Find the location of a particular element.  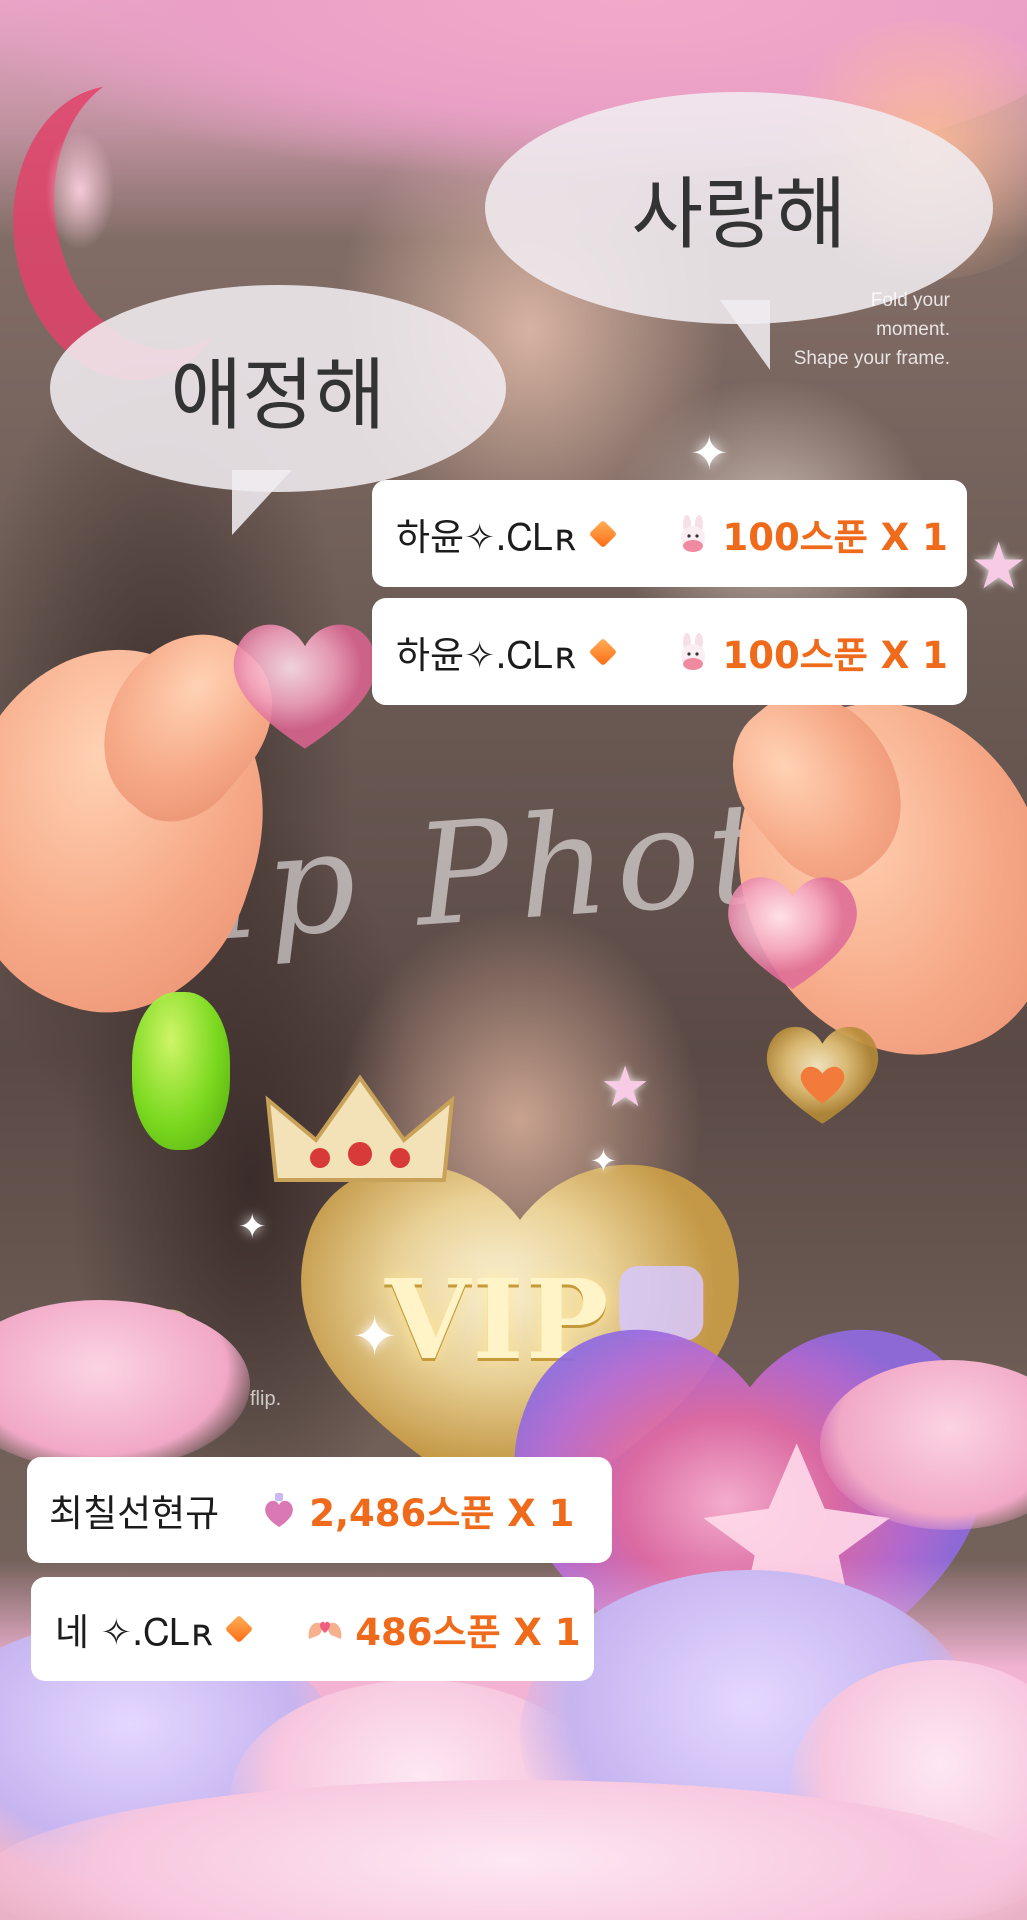

gift-sender-name: 최칠선현규 is located at coordinates (134, 1513).